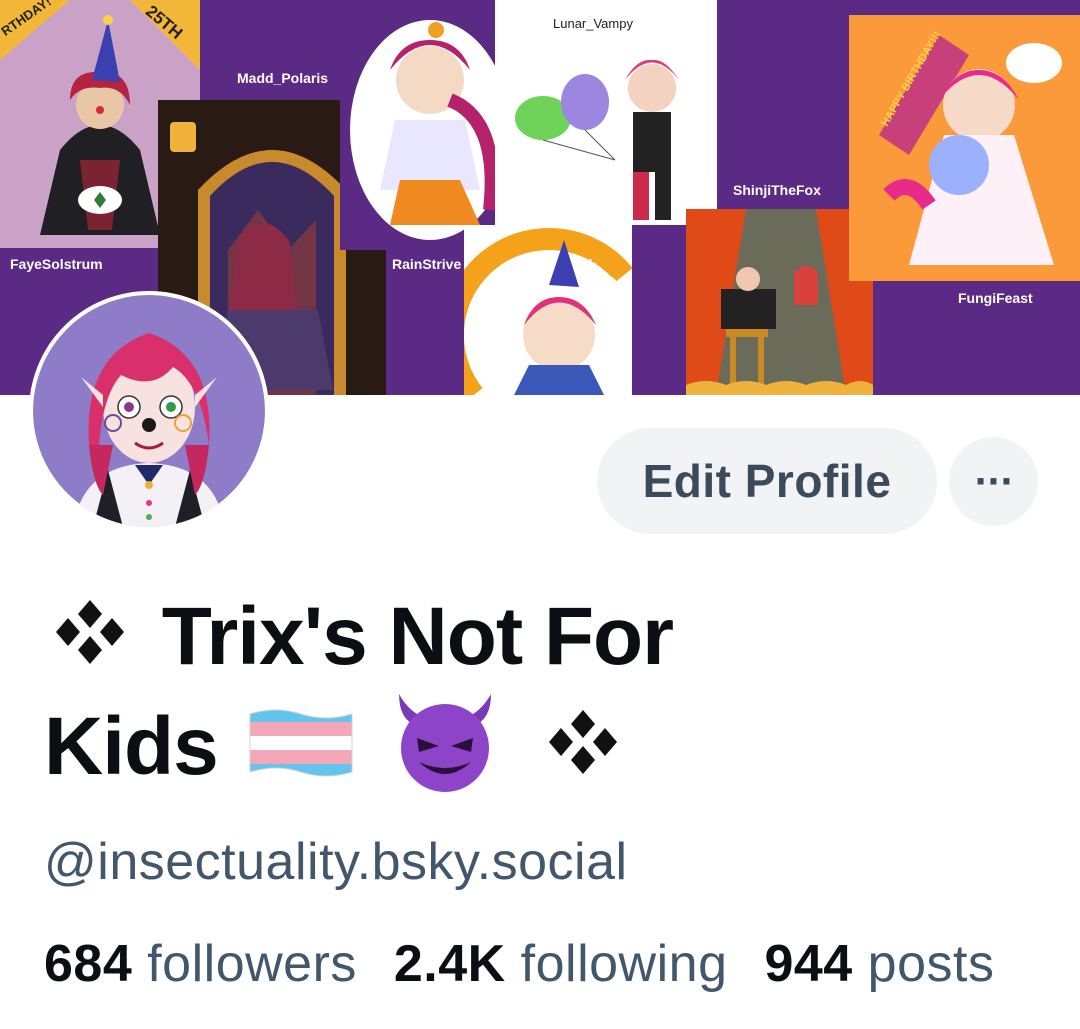 The height and width of the screenshot is (1029, 1080). What do you see at coordinates (131, 746) in the screenshot?
I see `display-name-text-2: Kids` at bounding box center [131, 746].